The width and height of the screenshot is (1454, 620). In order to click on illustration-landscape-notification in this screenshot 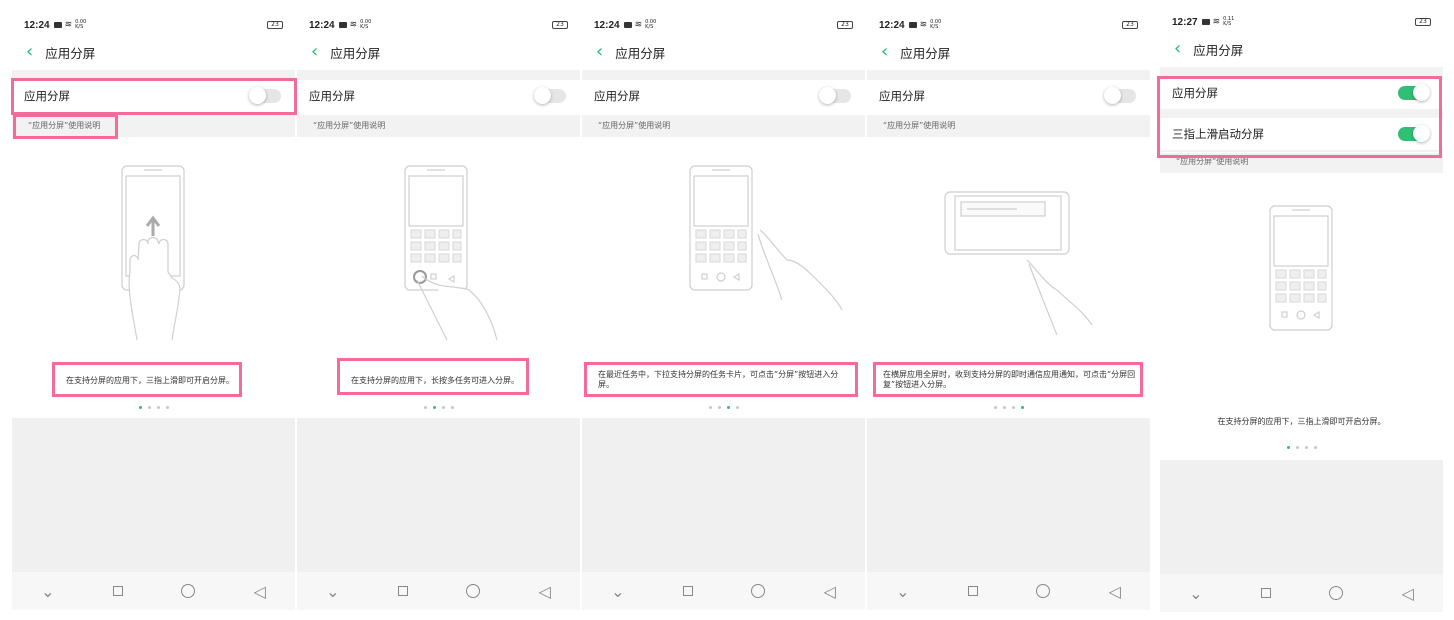, I will do `click(1008, 255)`.